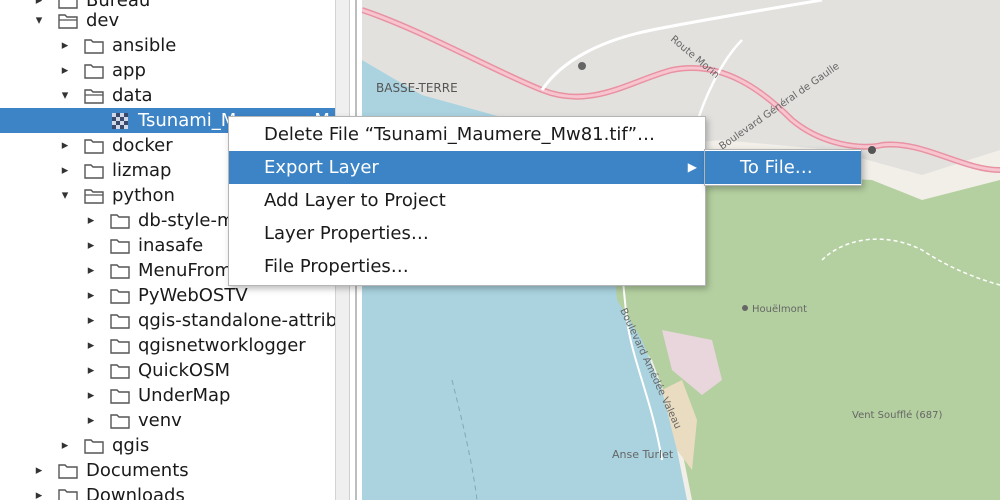  What do you see at coordinates (131, 445) in the screenshot?
I see `tree-item-label: qgis` at bounding box center [131, 445].